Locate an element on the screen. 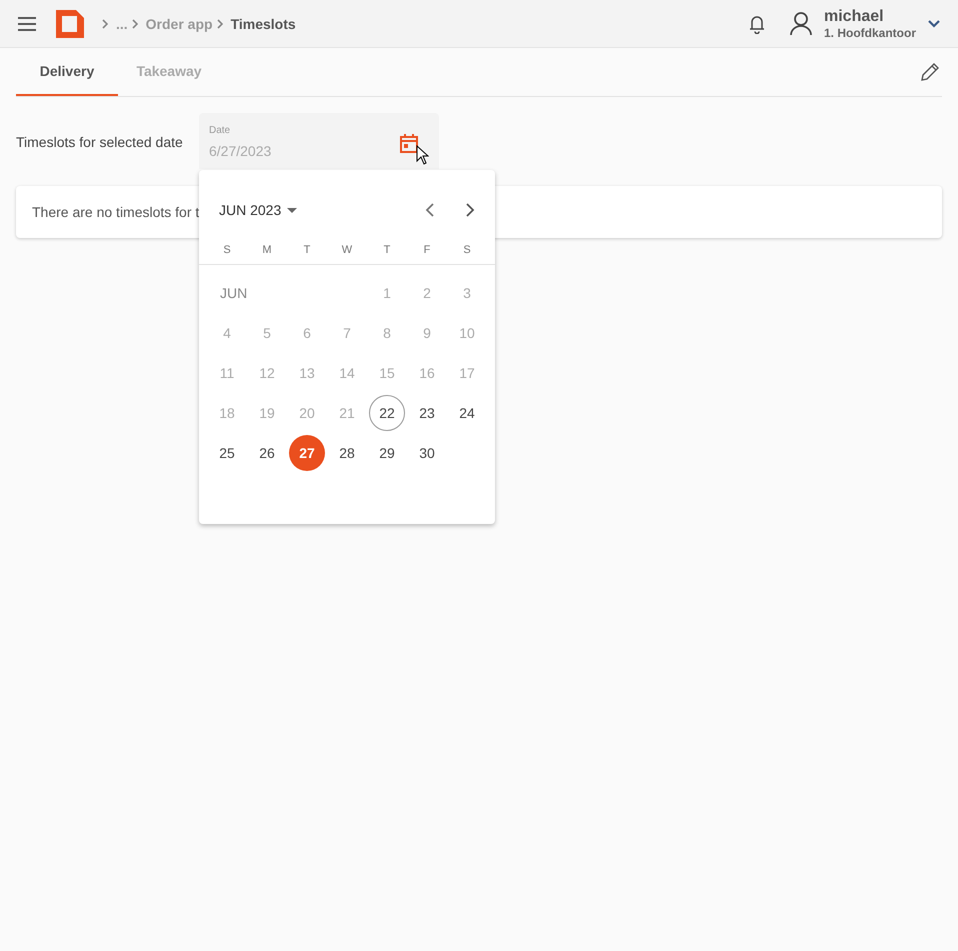  logo-icon is located at coordinates (70, 24).